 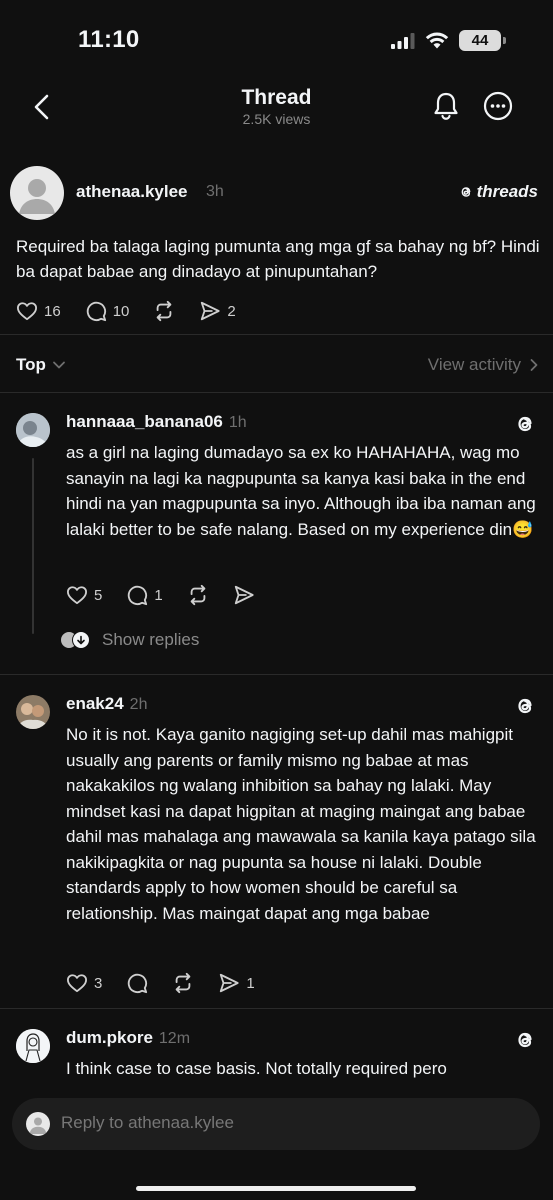 What do you see at coordinates (138, 704) in the screenshot?
I see `reply-time: 2h` at bounding box center [138, 704].